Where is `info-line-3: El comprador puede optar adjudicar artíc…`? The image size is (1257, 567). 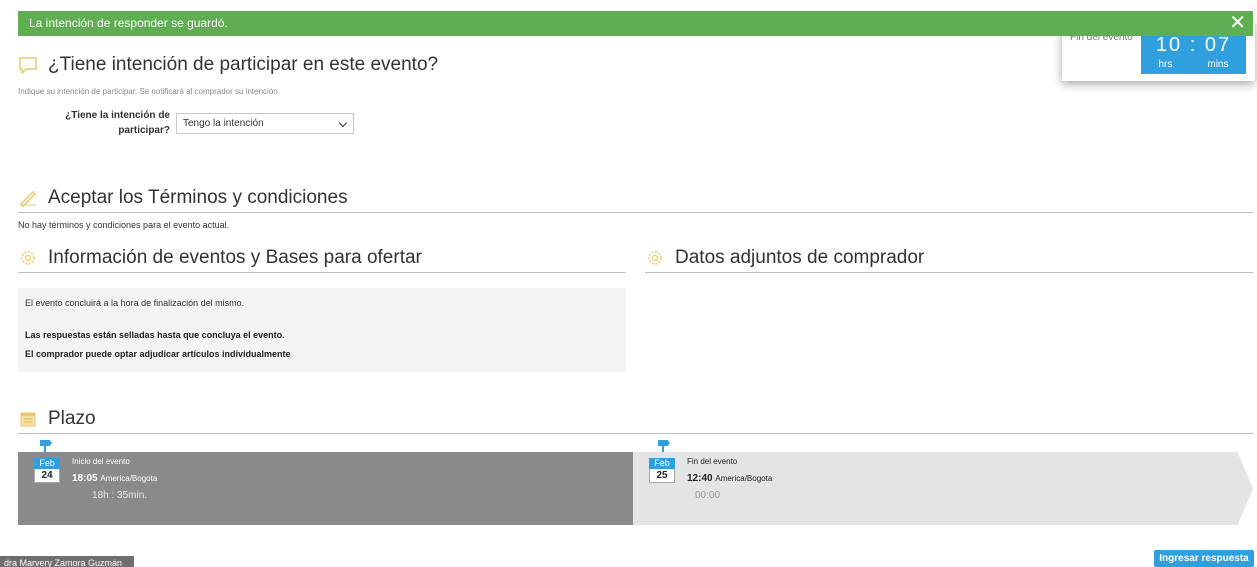 info-line-3: El comprador puede optar adjudicar artíc… is located at coordinates (158, 354).